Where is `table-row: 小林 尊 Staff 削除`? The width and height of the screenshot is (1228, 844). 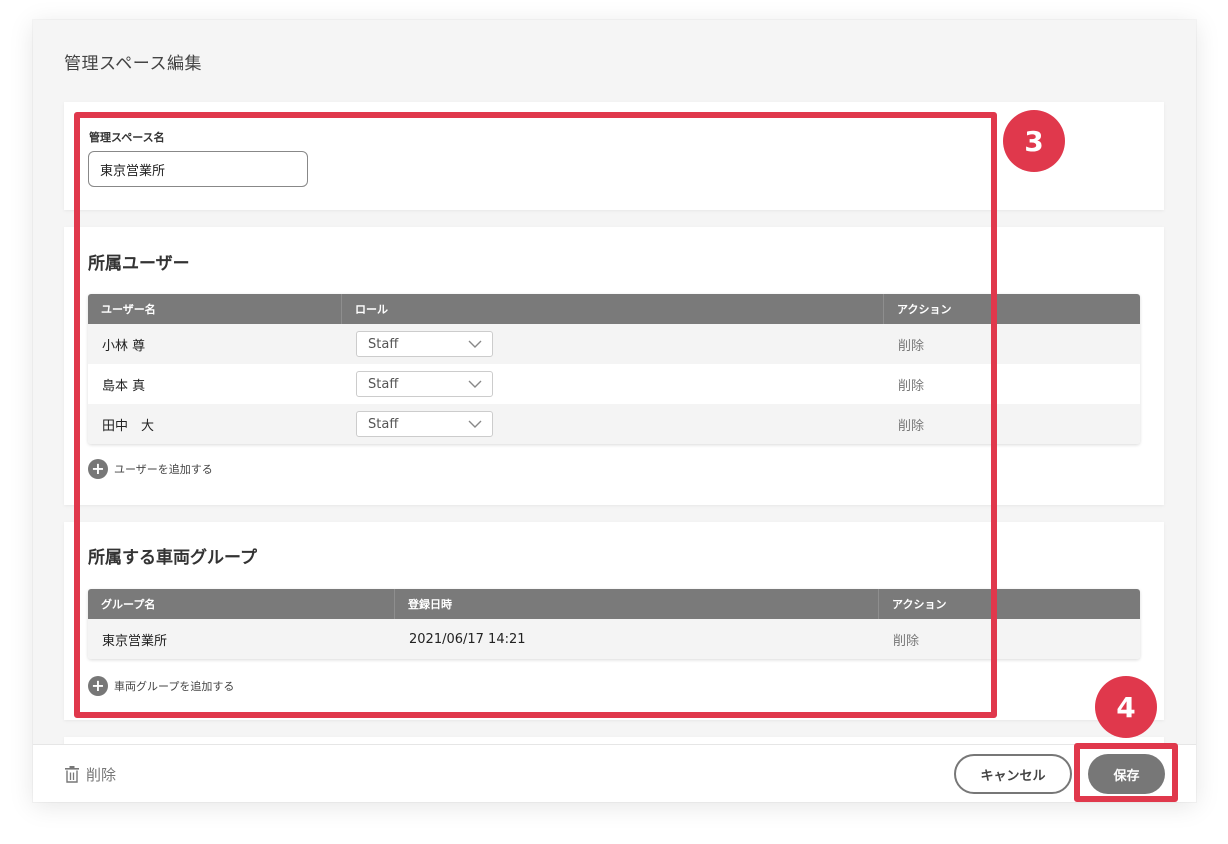 table-row: 小林 尊 Staff 削除 is located at coordinates (614, 344).